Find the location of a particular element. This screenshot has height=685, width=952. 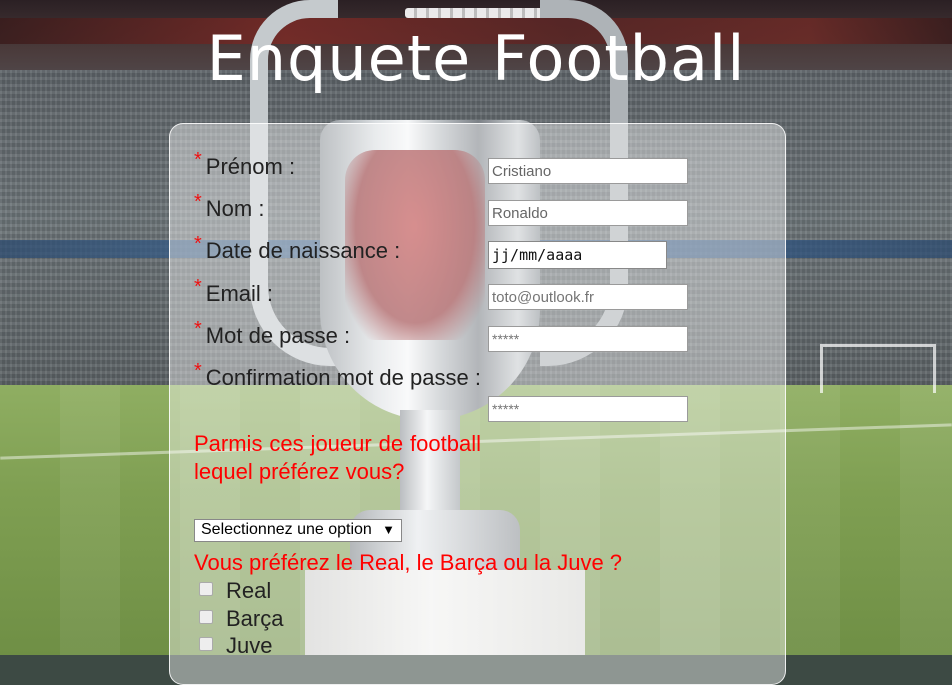

password-input is located at coordinates (588, 339).